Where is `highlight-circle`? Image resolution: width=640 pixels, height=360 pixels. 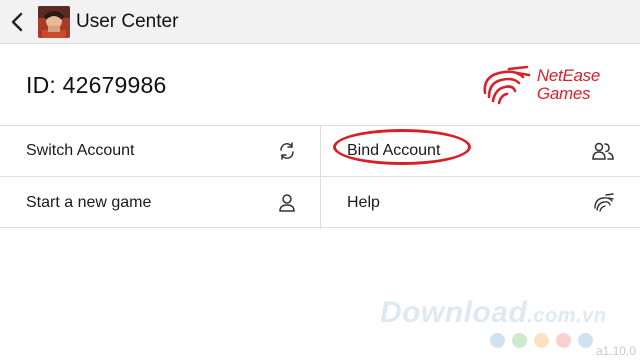
highlight-circle is located at coordinates (402, 147).